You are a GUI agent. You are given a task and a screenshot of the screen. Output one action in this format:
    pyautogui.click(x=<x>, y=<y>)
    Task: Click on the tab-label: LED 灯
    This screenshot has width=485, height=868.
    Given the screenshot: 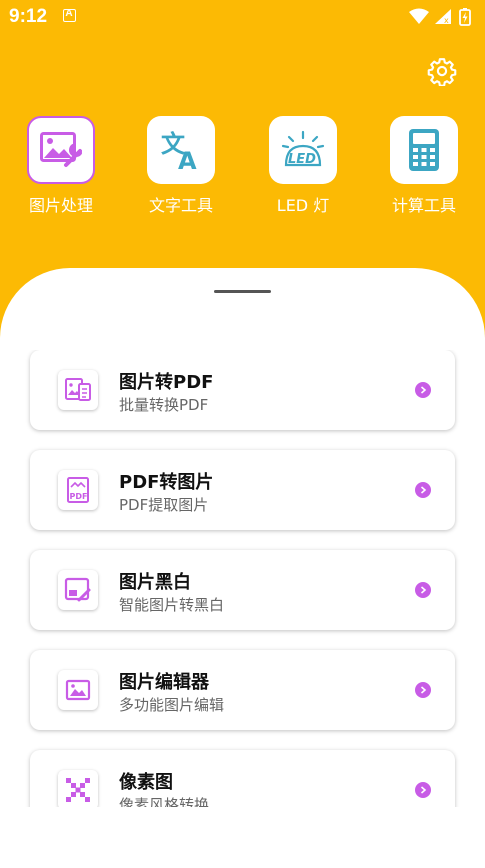 What is the action you would take?
    pyautogui.click(x=303, y=205)
    